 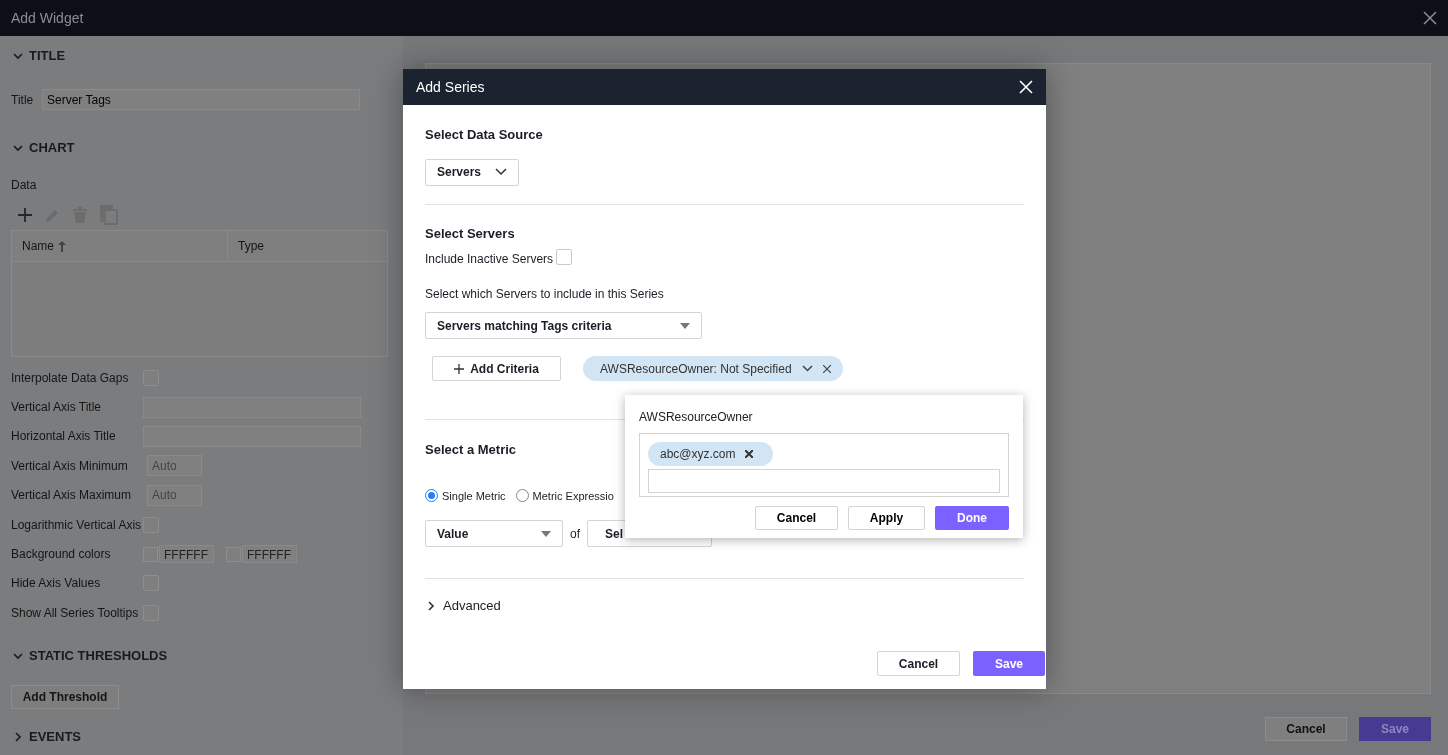 I want to click on data-source-dropdown: Servers, so click(x=472, y=172).